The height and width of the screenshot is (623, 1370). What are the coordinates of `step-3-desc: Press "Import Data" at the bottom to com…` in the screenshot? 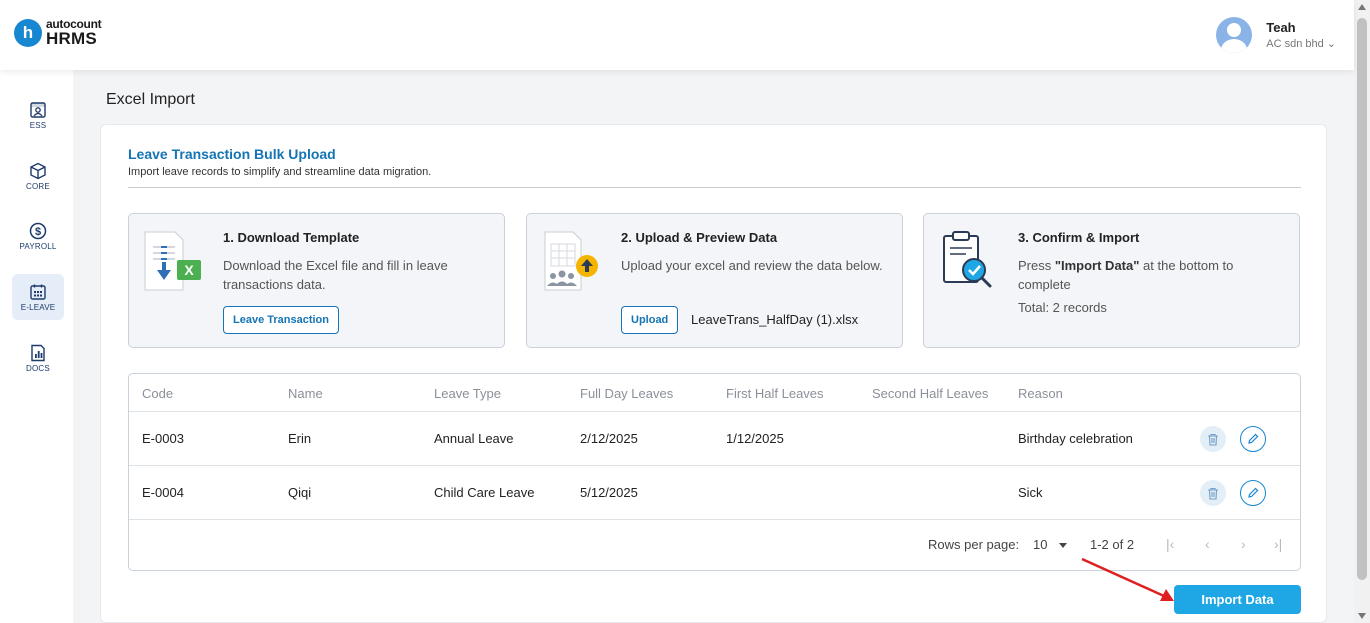 It's located at (1151, 275).